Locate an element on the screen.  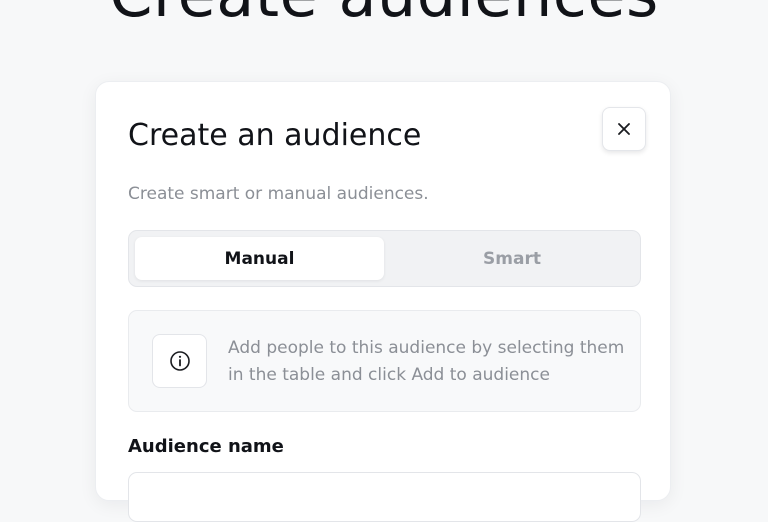
tab-manual: Manual is located at coordinates (259, 258).